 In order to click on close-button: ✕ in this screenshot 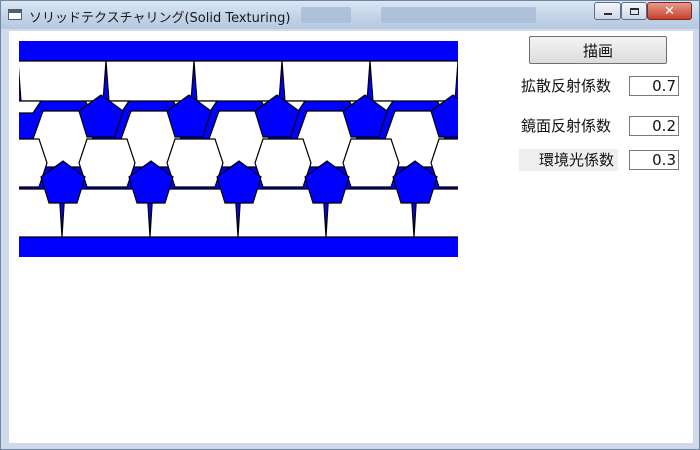, I will do `click(669, 11)`.